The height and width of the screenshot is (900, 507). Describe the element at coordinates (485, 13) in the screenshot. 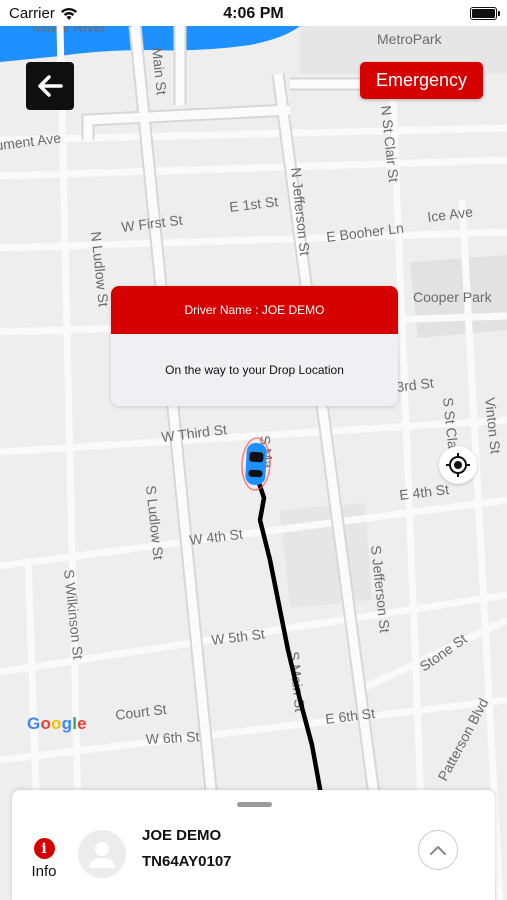

I see `battery-icon` at that location.